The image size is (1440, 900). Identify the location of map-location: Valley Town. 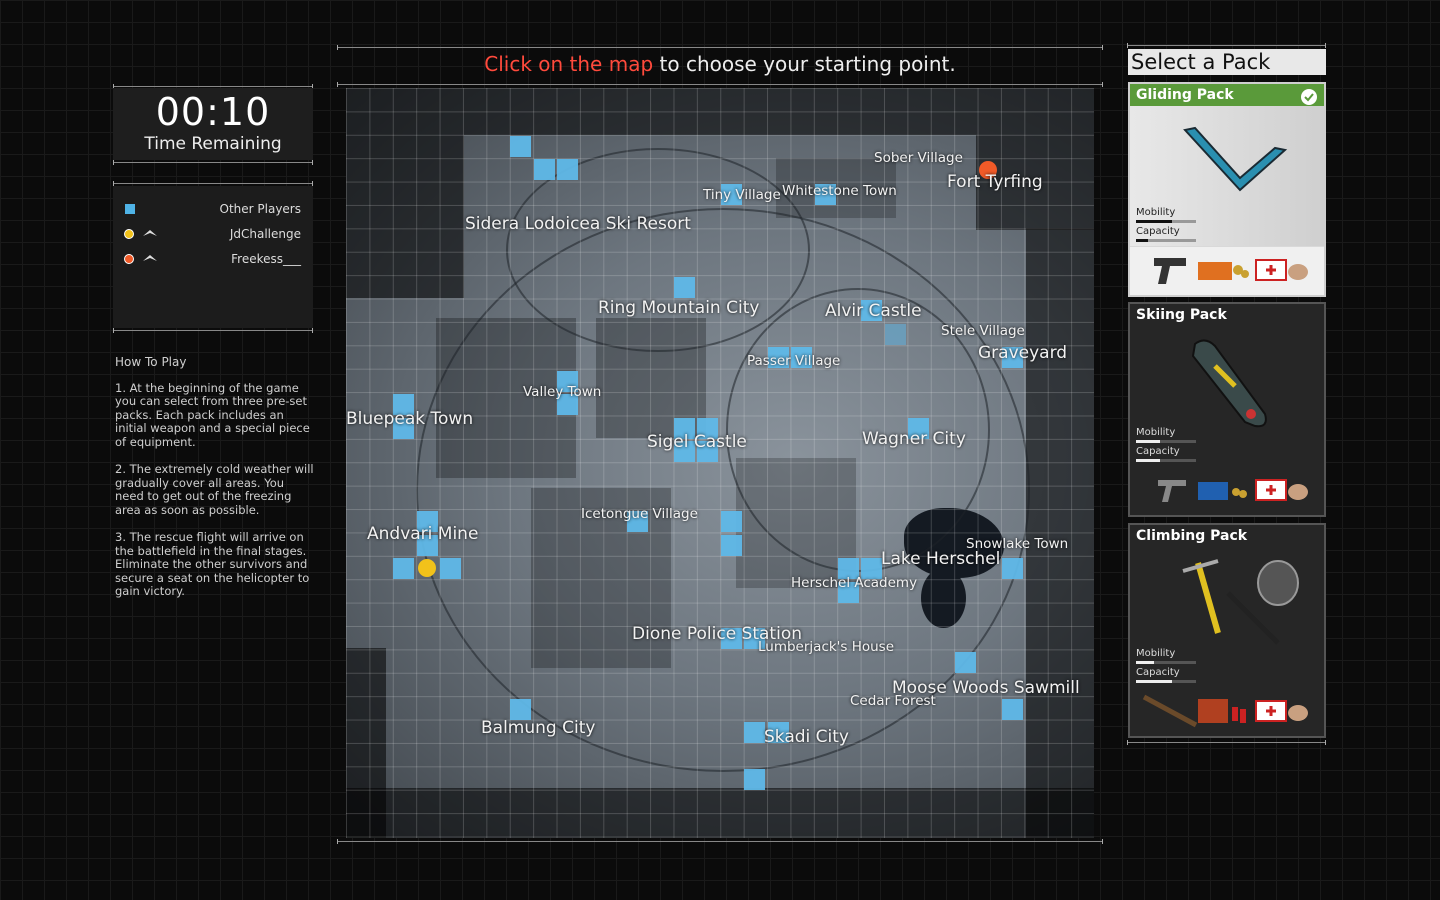
(562, 392).